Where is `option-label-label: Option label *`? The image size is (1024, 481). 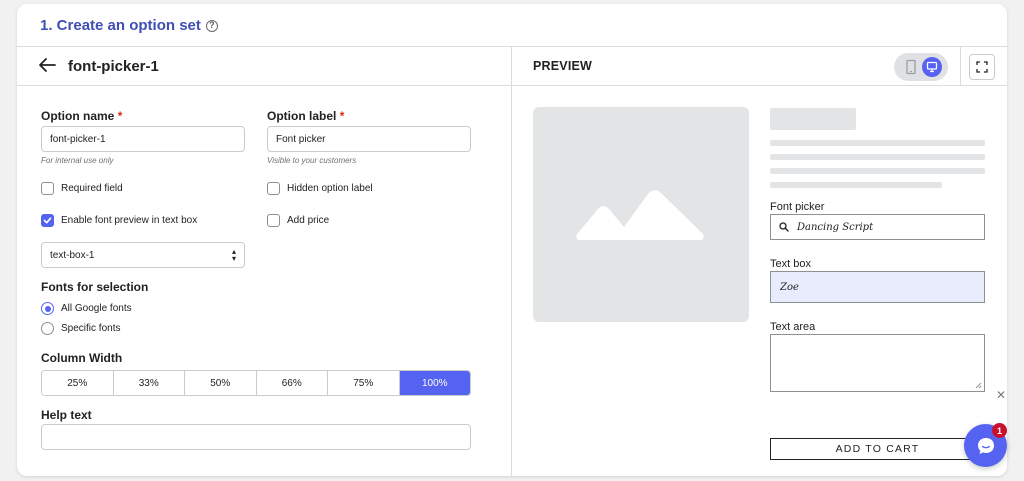 option-label-label: Option label * is located at coordinates (305, 116).